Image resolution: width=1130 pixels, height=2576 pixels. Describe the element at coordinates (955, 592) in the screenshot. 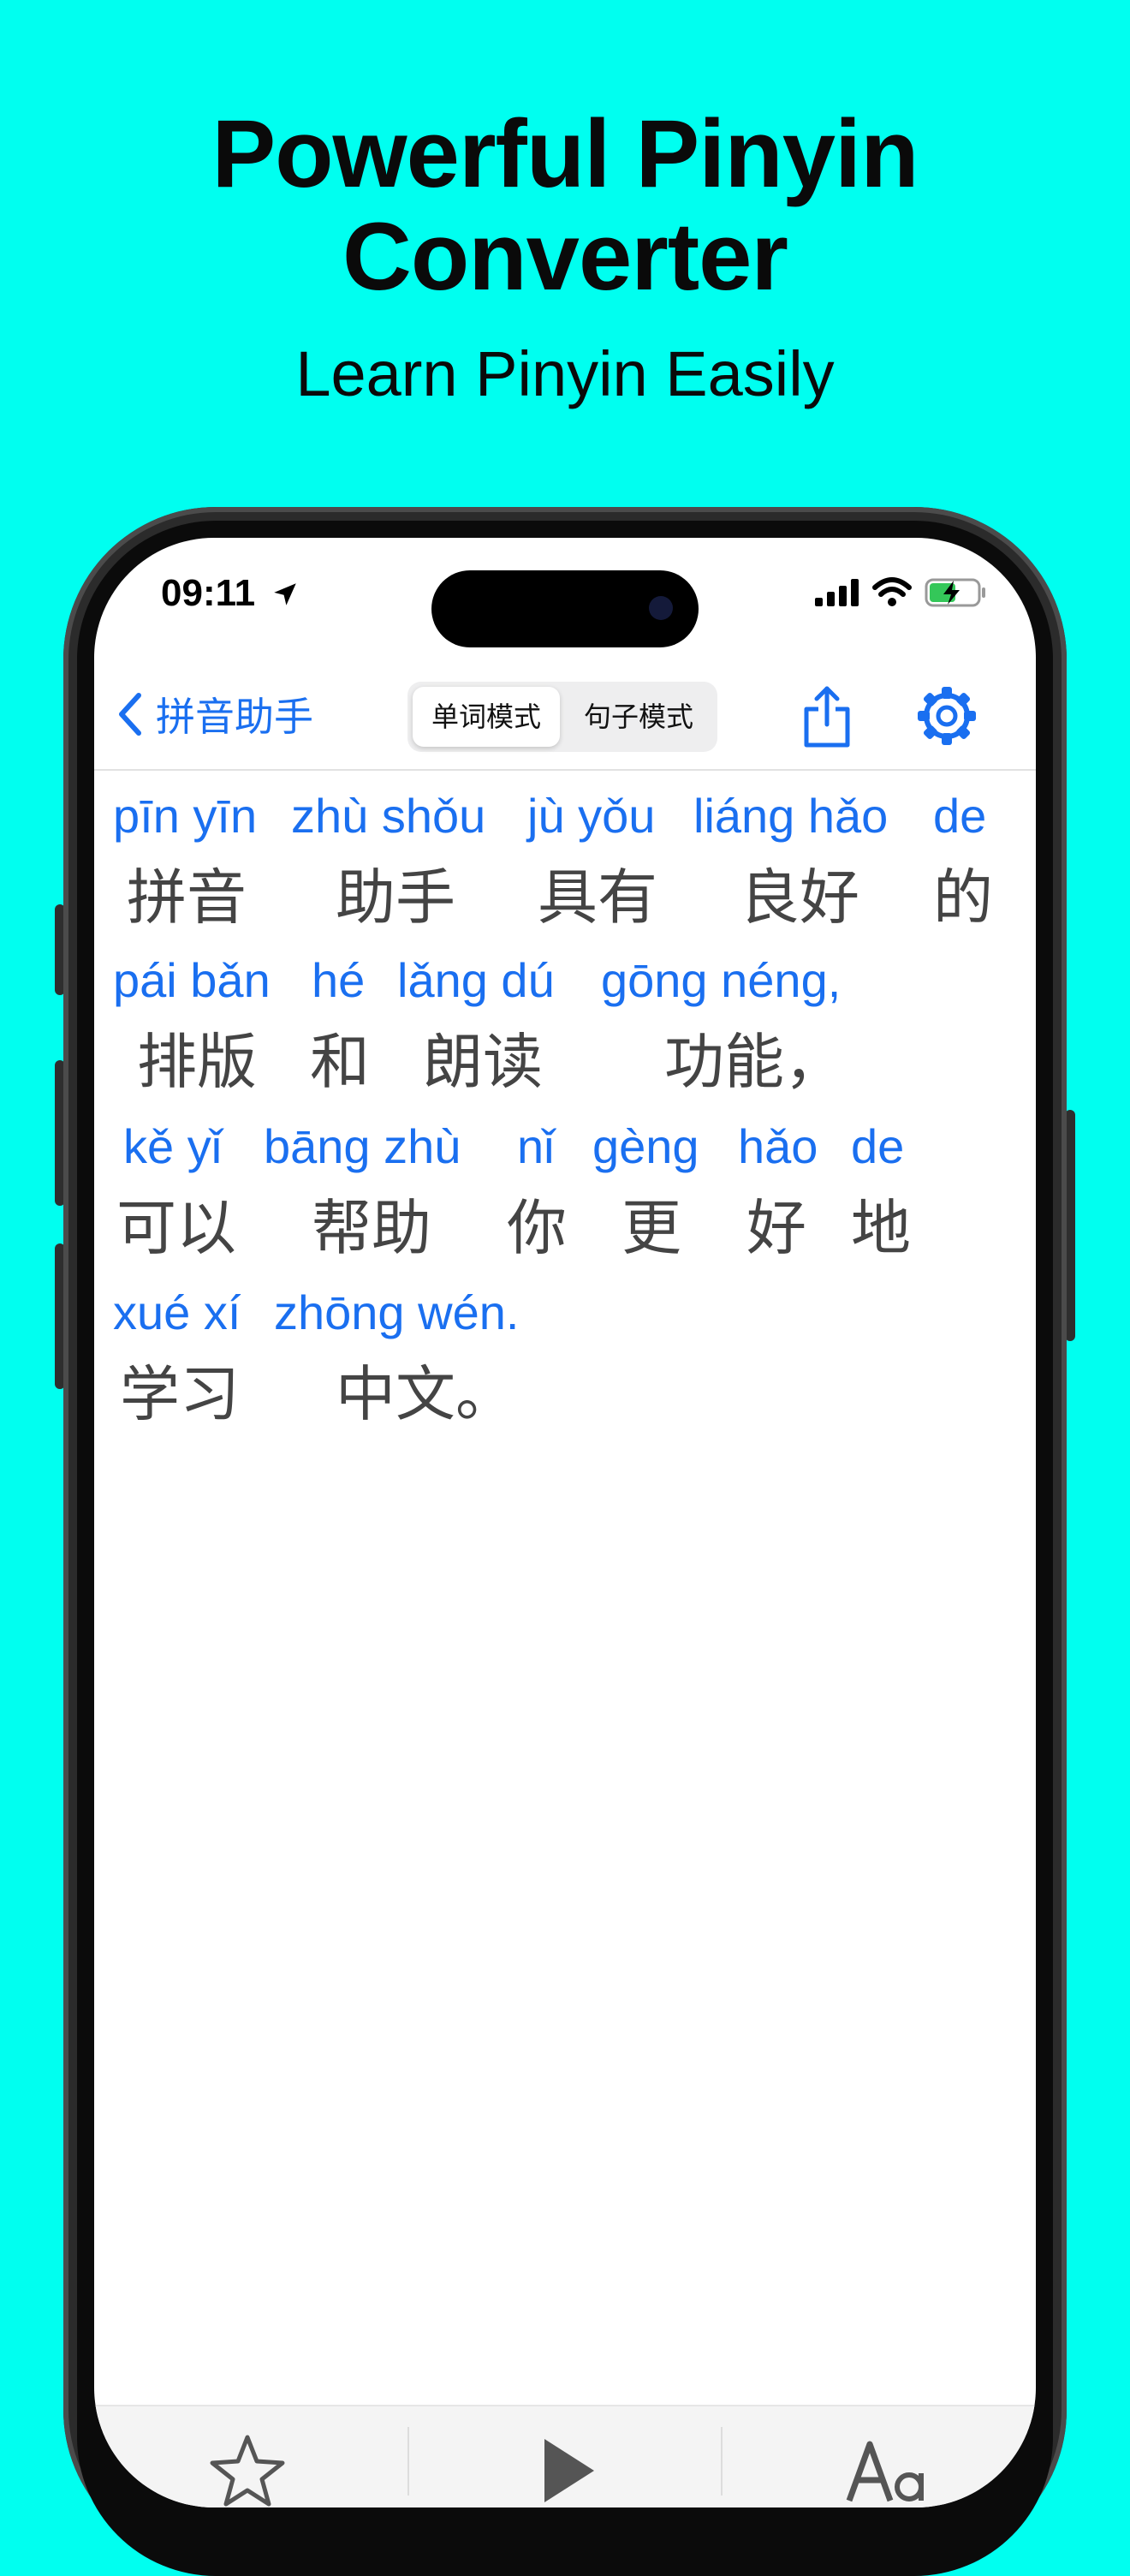

I see `battery-charging-icon` at that location.